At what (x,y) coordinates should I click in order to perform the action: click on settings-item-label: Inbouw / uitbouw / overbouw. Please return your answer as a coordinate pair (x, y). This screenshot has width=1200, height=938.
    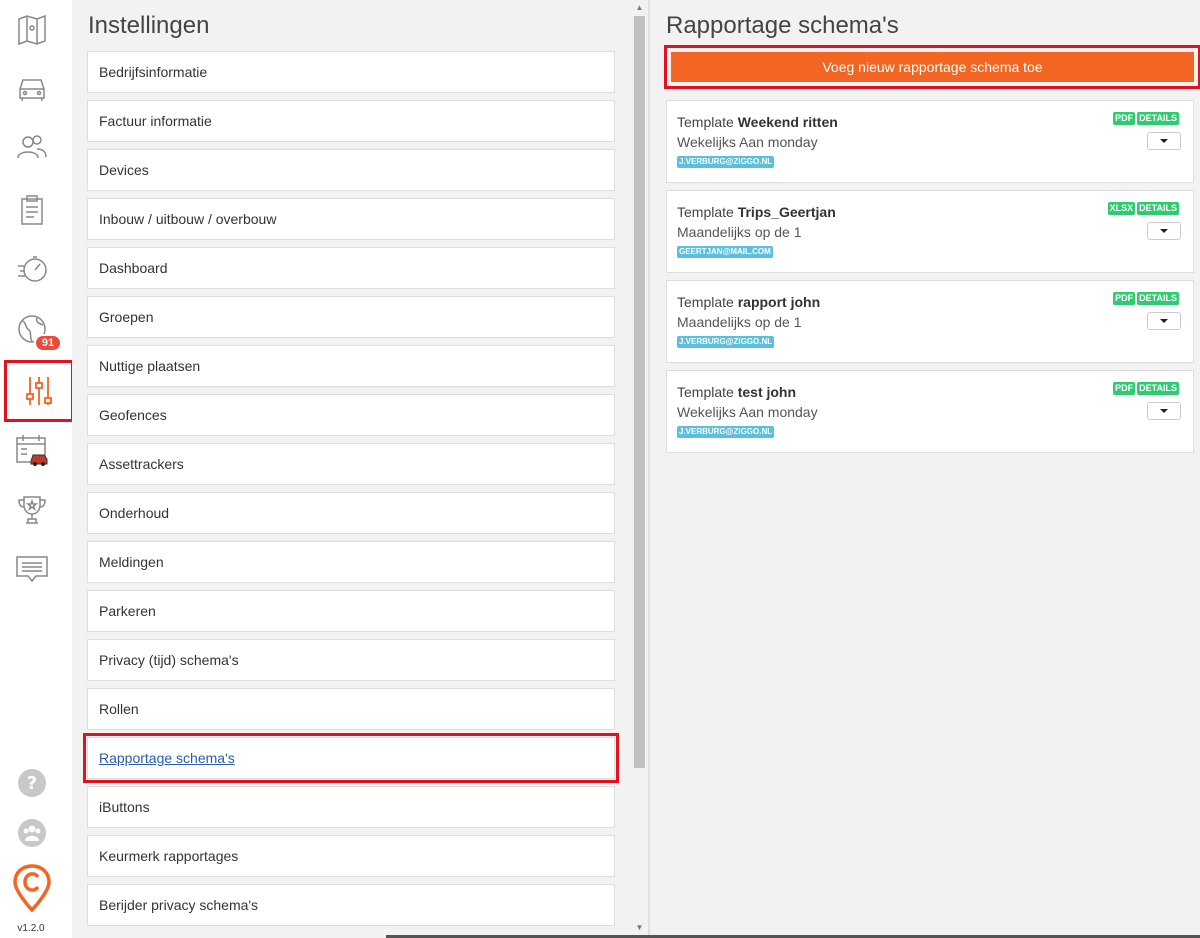
    Looking at the image, I should click on (188, 219).